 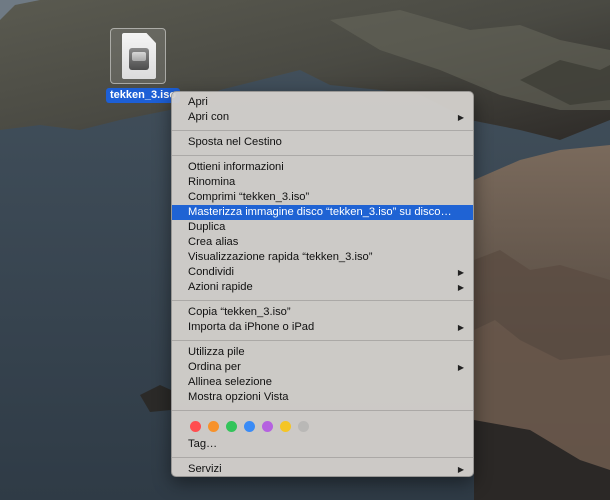 I want to click on menu-item-servizi: Servizi ▶, so click(x=322, y=469).